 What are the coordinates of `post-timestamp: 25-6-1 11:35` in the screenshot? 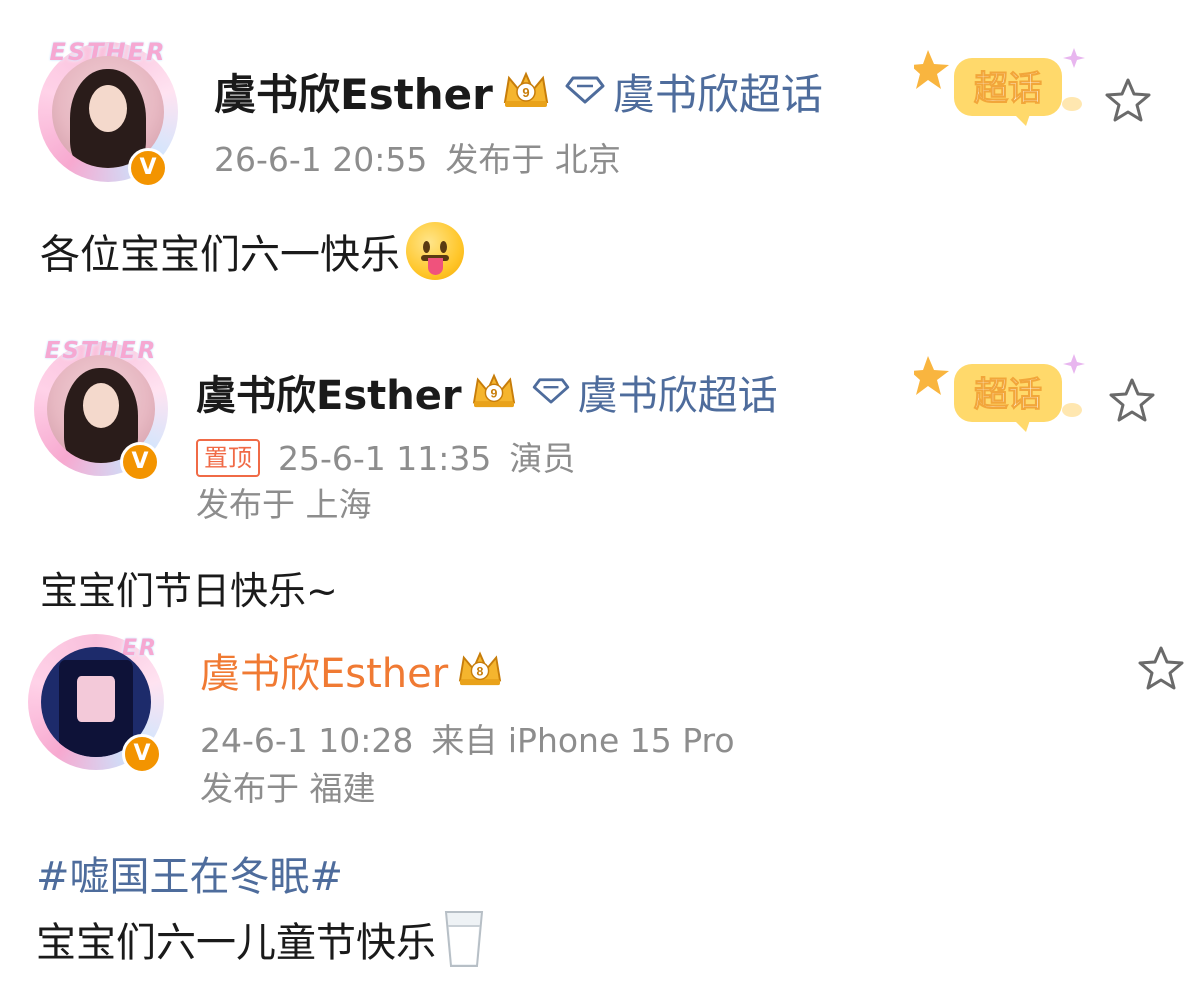 It's located at (385, 458).